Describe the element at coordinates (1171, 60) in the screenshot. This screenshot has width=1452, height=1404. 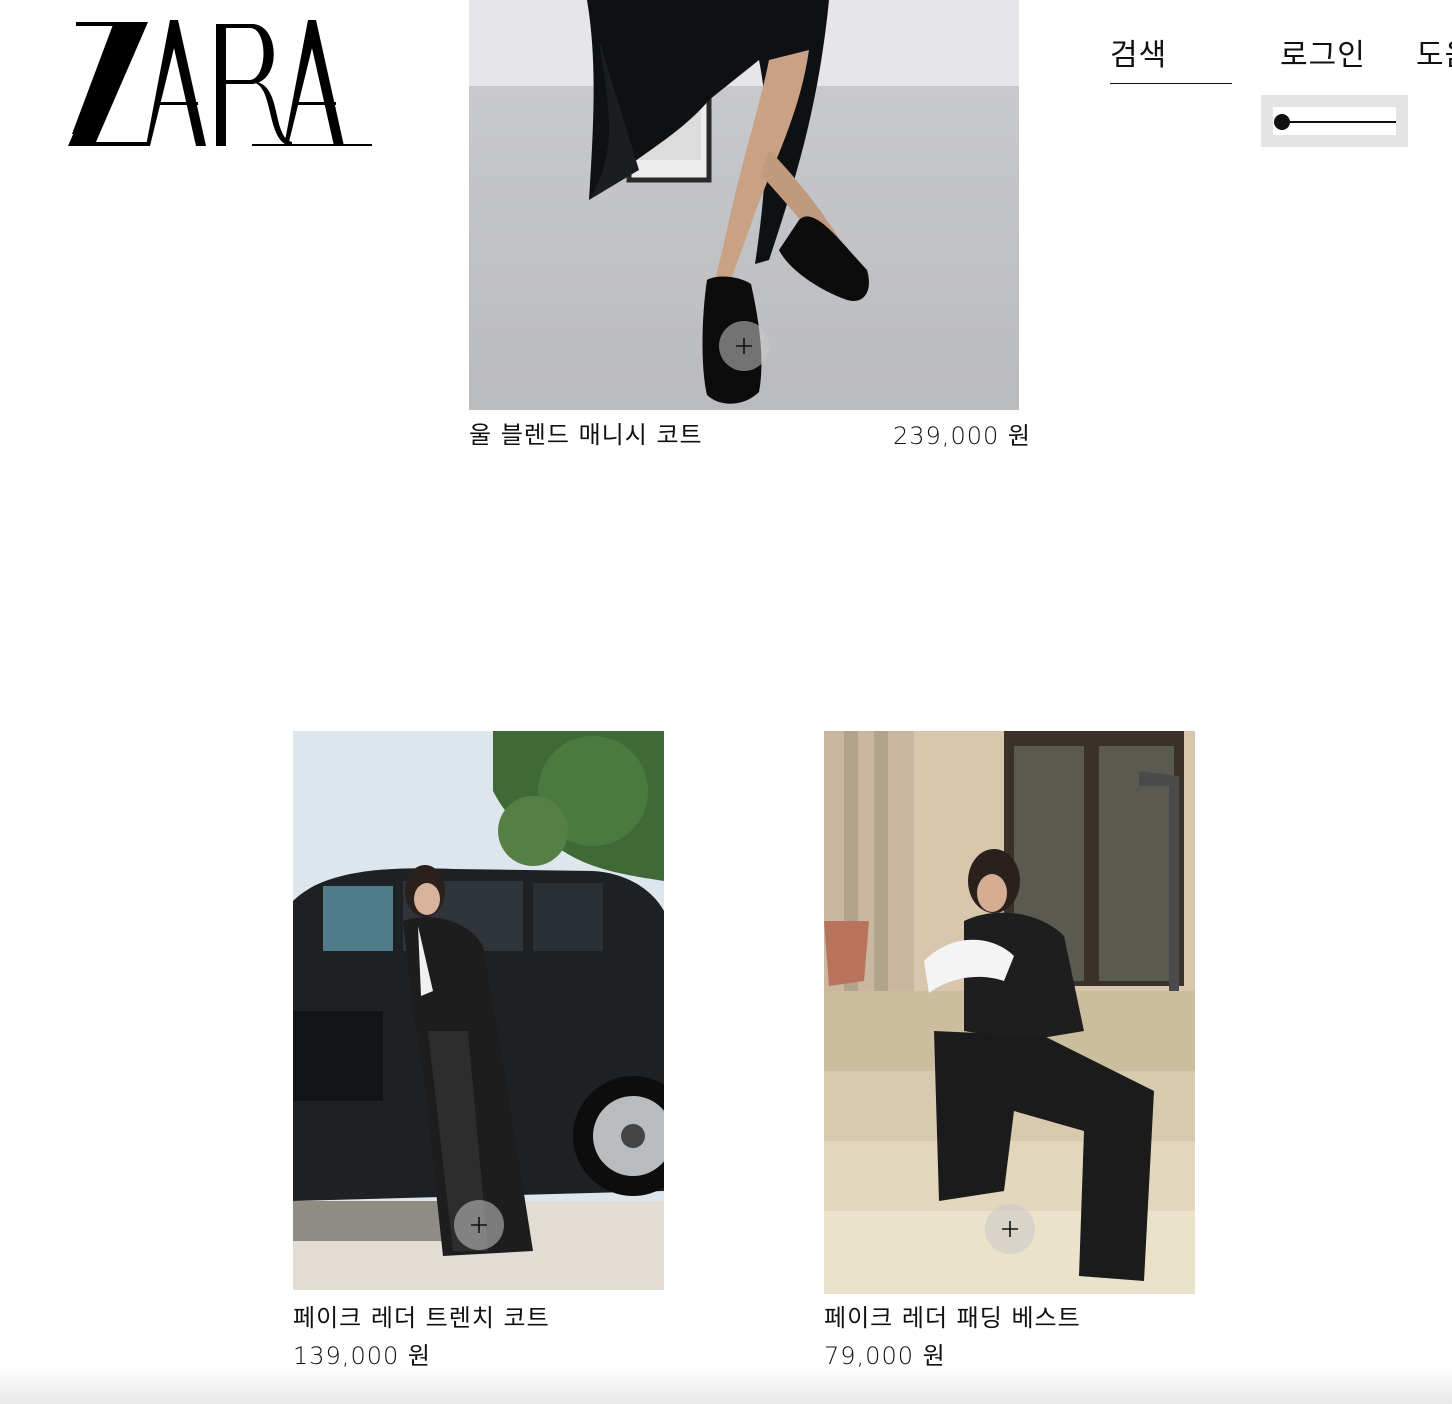
I see `nav-search: 검색` at that location.